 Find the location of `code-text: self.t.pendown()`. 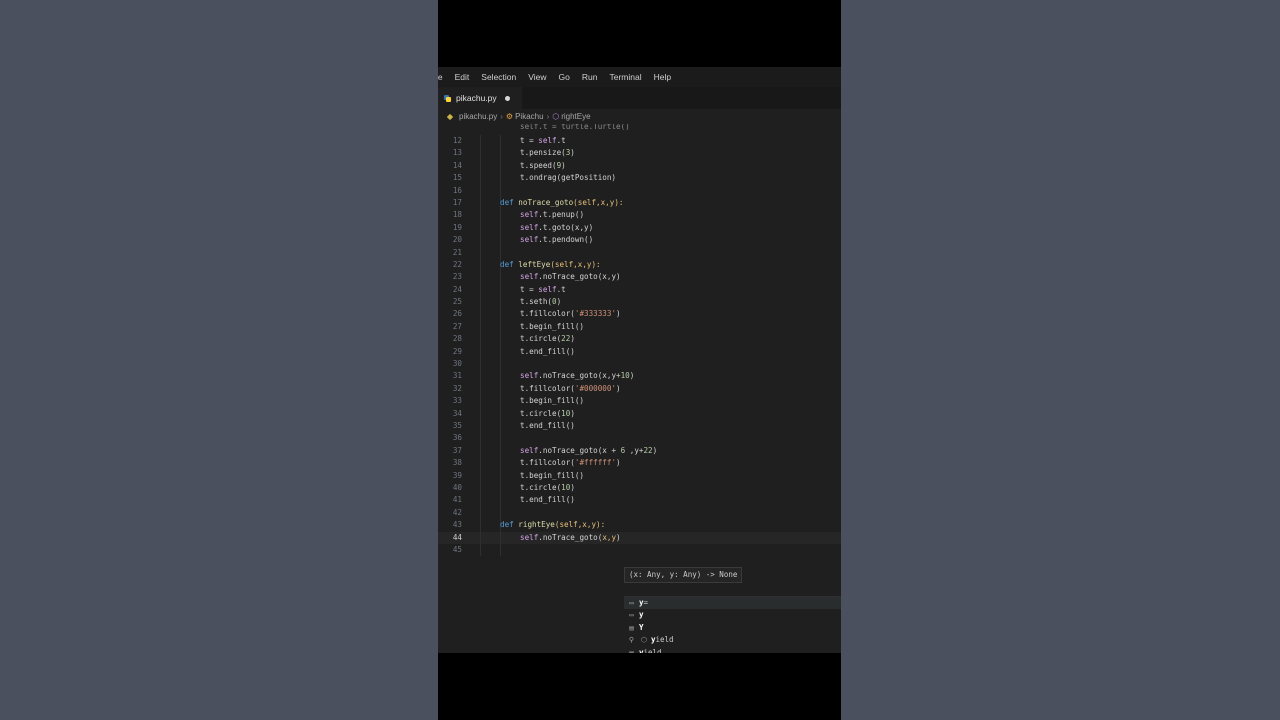

code-text: self.t.pendown() is located at coordinates (556, 240).